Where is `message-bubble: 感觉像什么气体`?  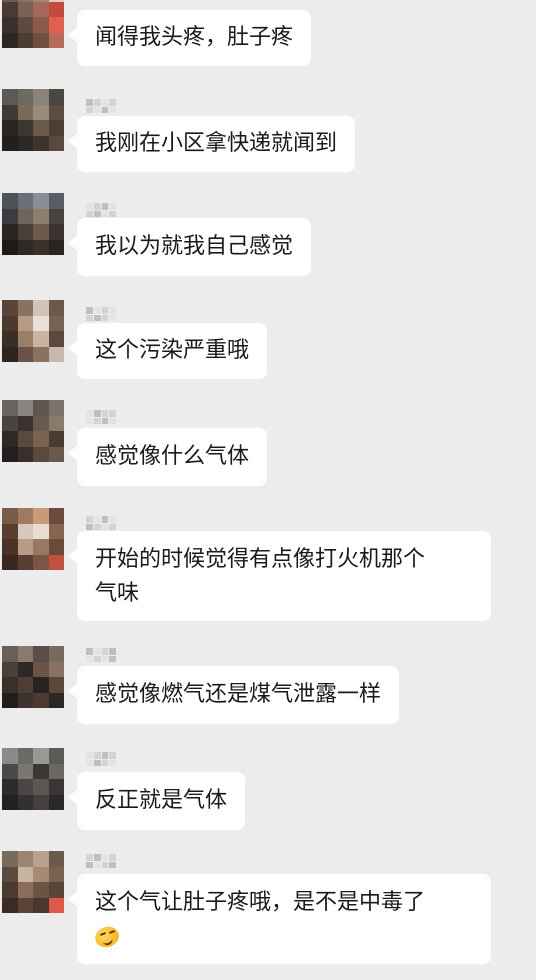 message-bubble: 感觉像什么气体 is located at coordinates (167, 457).